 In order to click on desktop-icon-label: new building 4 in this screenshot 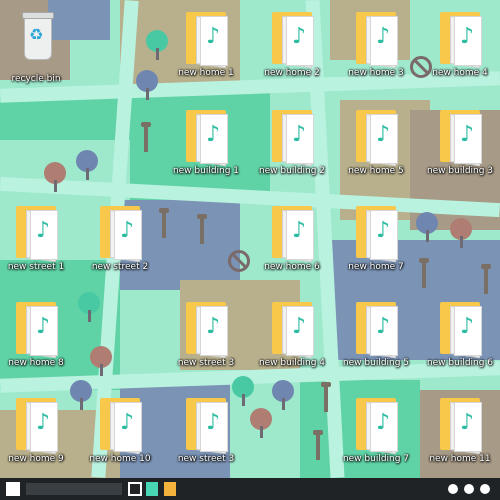, I will do `click(292, 363)`.